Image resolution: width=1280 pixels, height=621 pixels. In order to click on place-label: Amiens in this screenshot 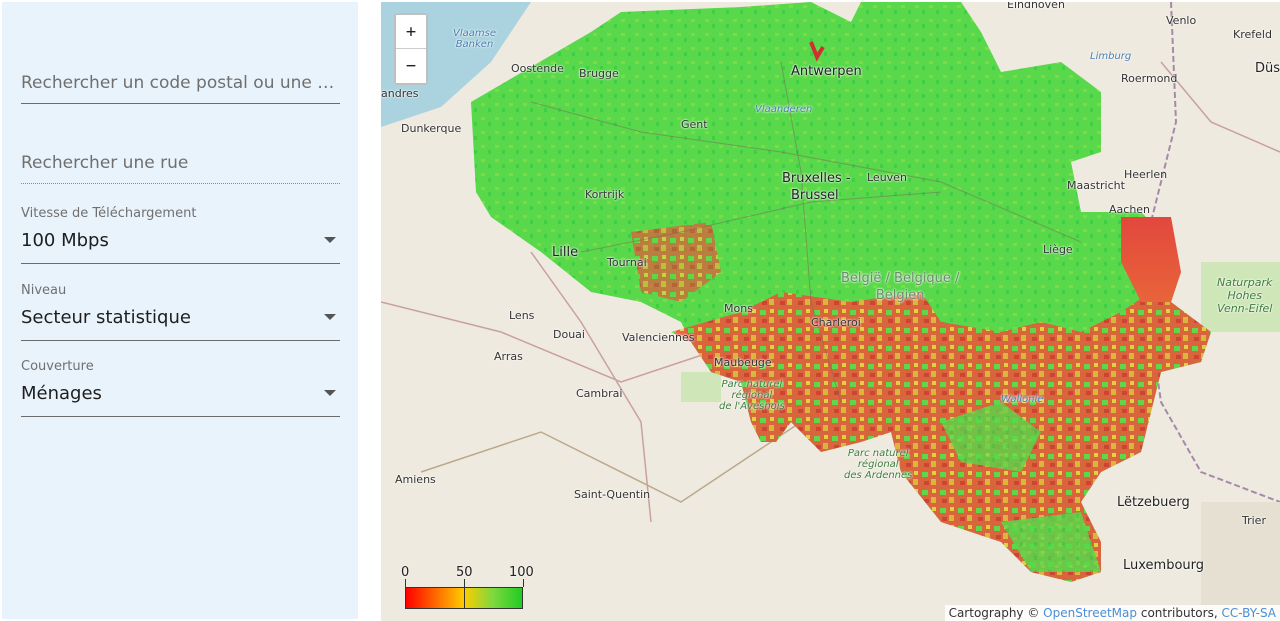, I will do `click(415, 479)`.